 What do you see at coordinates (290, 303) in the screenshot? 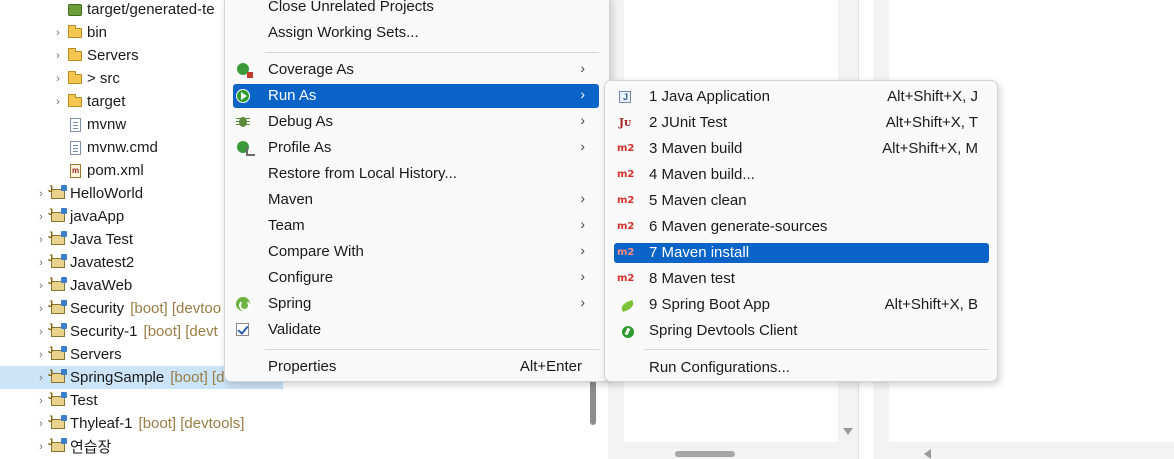
I see `menu-item-label: Spring` at bounding box center [290, 303].